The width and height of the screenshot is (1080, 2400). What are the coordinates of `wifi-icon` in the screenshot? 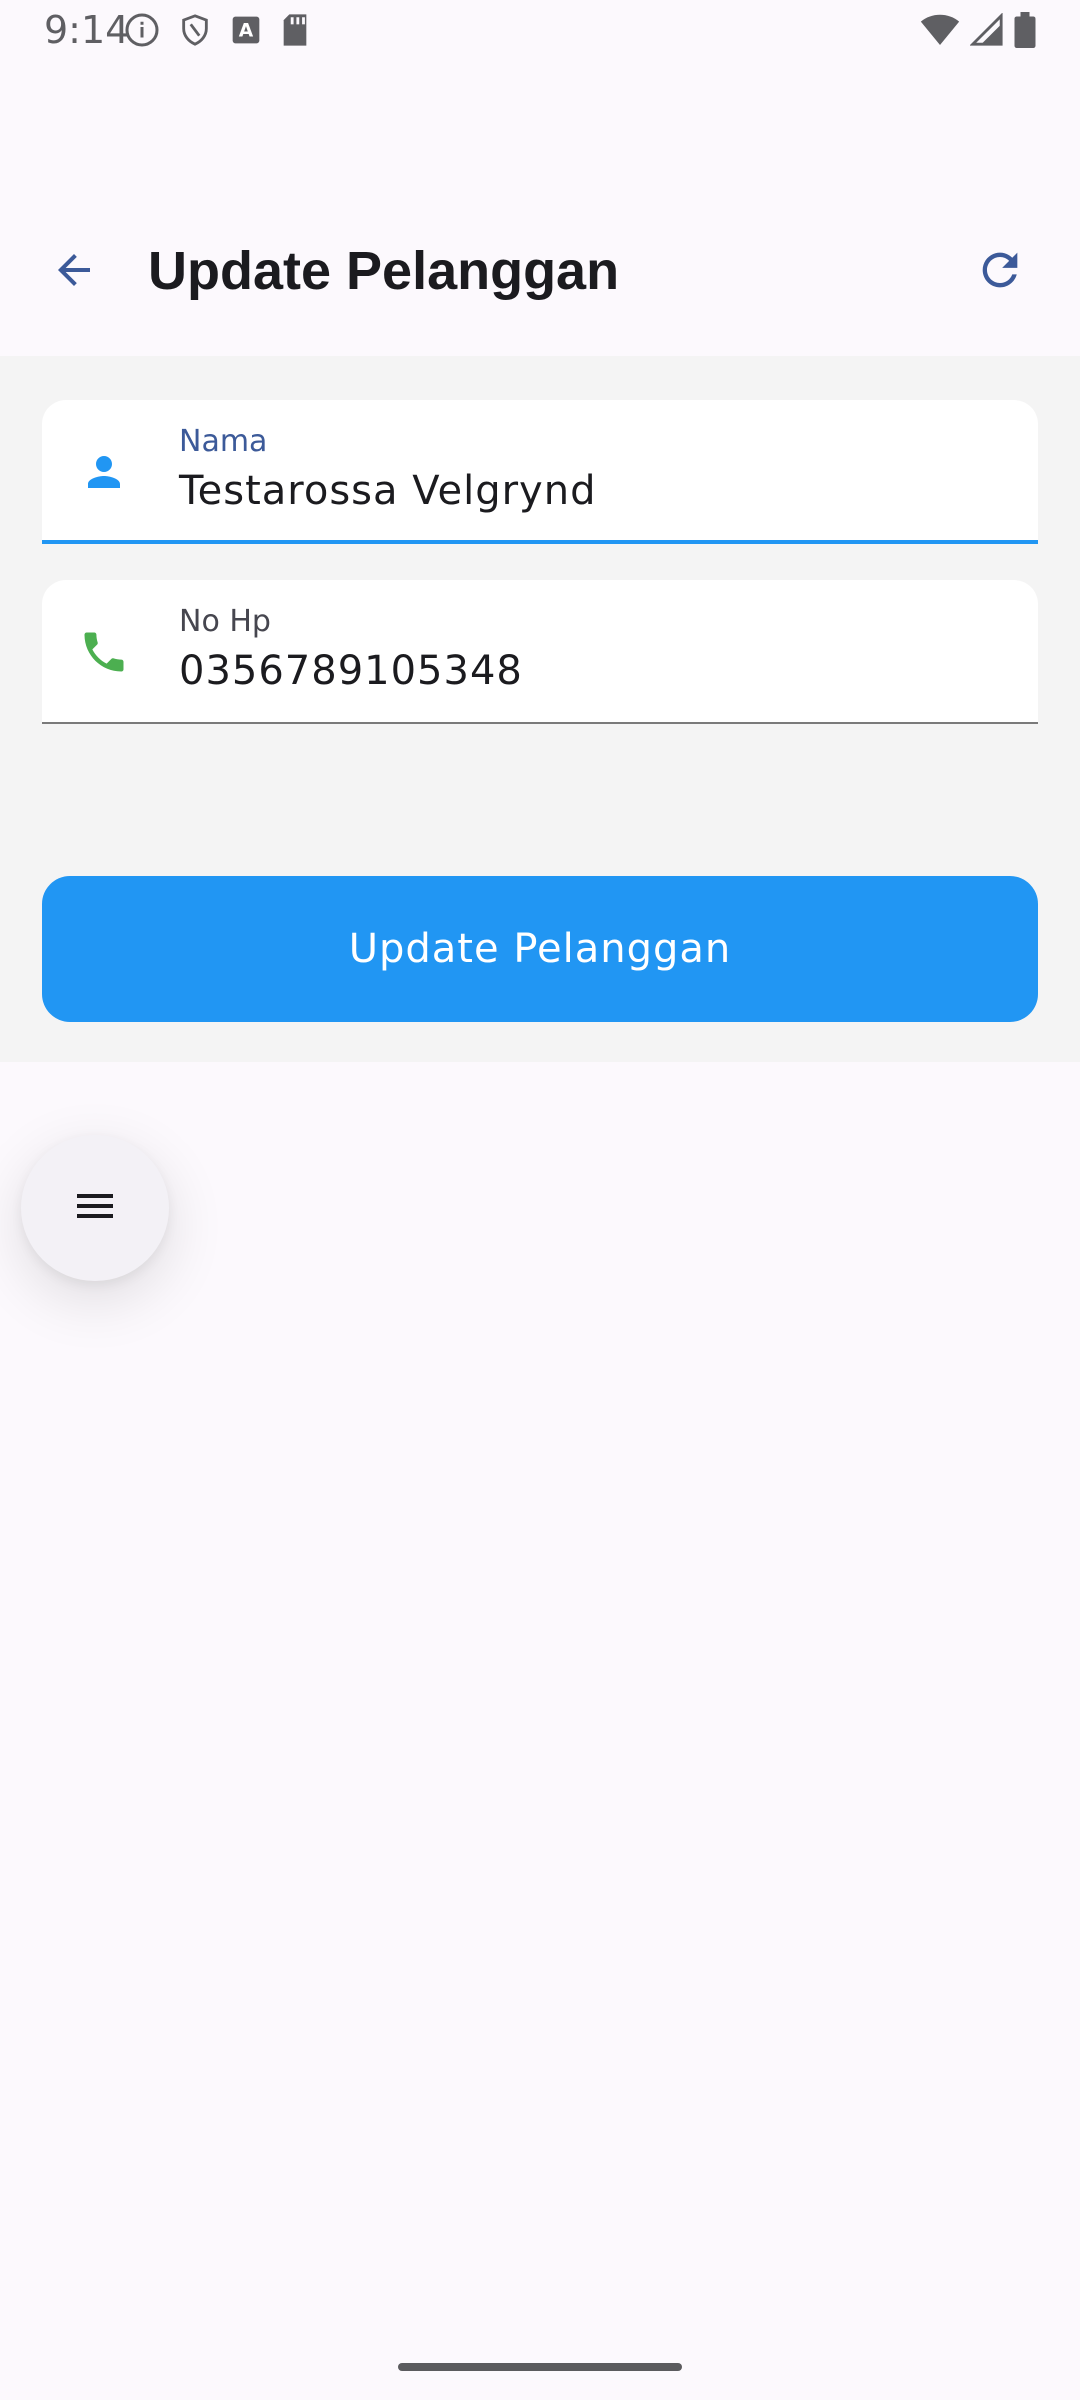 It's located at (940, 32).